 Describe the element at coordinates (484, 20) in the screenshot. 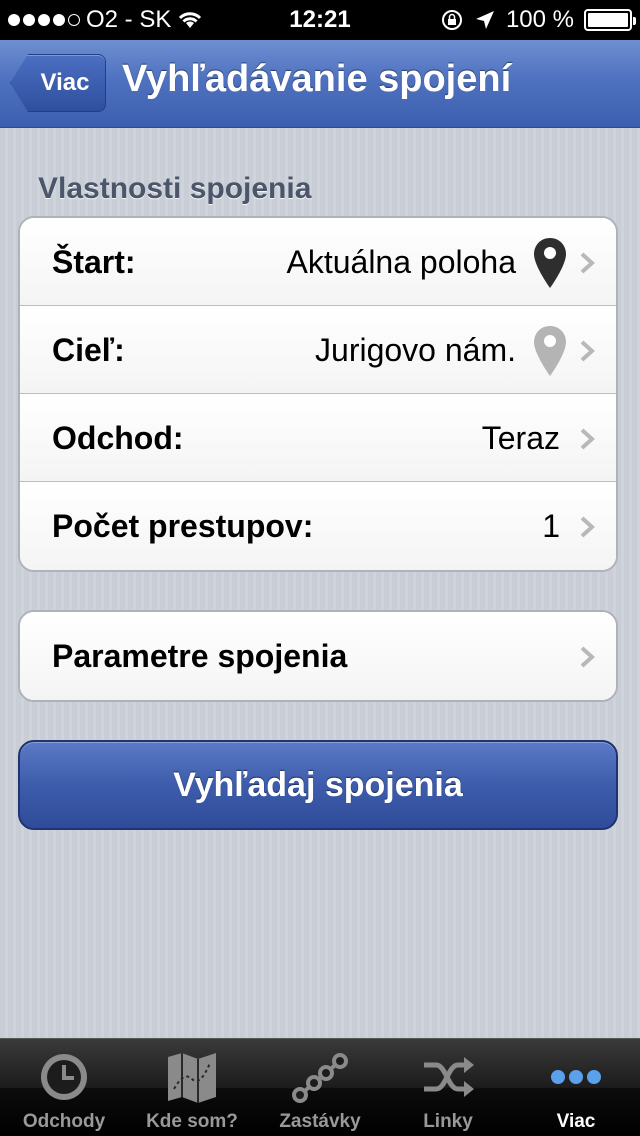

I see `location-arrow-icon` at that location.